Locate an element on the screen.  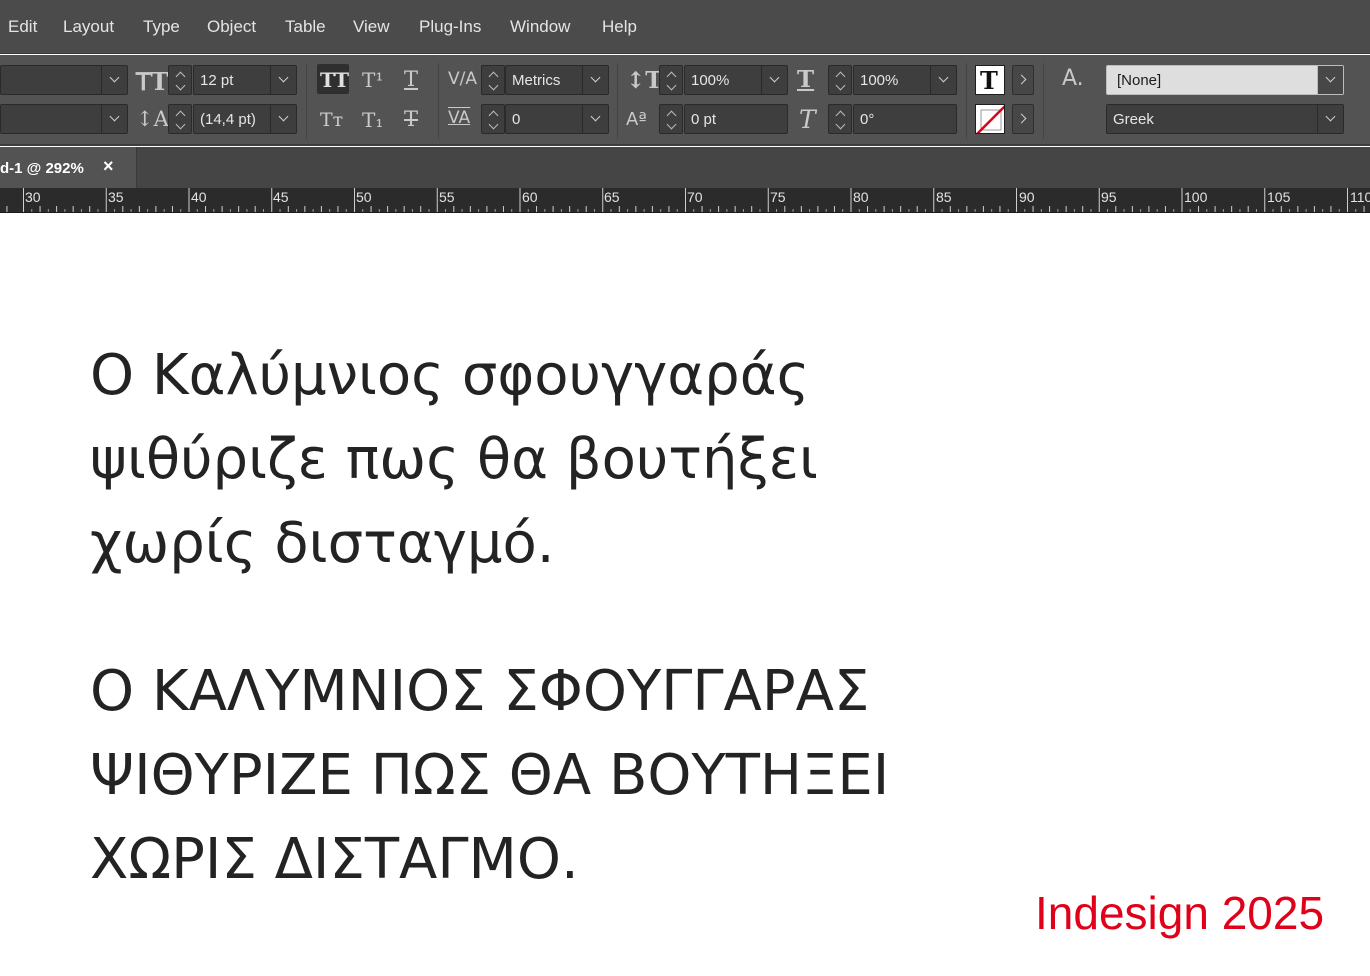
font-style-select is located at coordinates (64, 119).